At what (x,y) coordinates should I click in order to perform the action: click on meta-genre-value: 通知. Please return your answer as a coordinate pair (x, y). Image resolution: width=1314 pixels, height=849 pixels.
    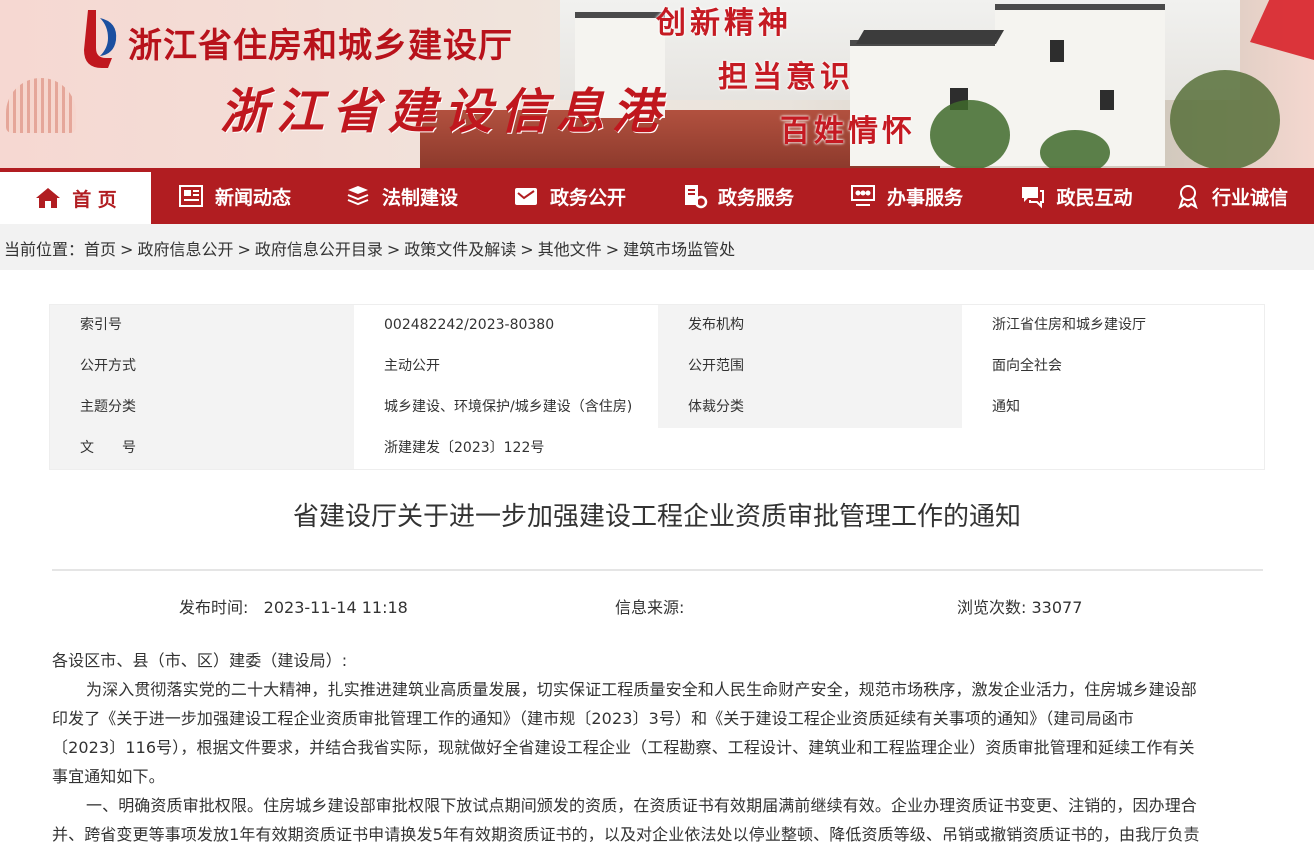
    Looking at the image, I should click on (1006, 407).